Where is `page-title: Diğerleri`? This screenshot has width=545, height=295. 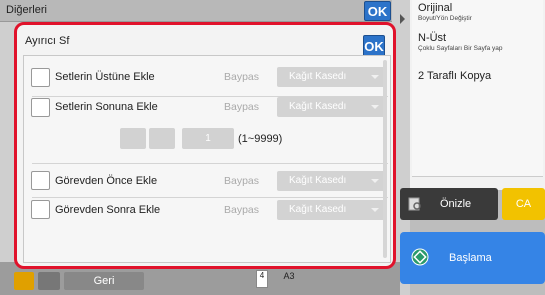
page-title: Diğerleri is located at coordinates (26, 10).